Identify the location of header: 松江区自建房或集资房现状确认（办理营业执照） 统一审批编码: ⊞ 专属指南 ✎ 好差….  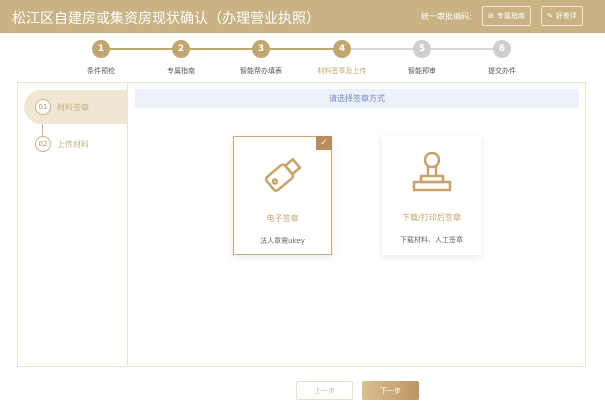
(302, 16).